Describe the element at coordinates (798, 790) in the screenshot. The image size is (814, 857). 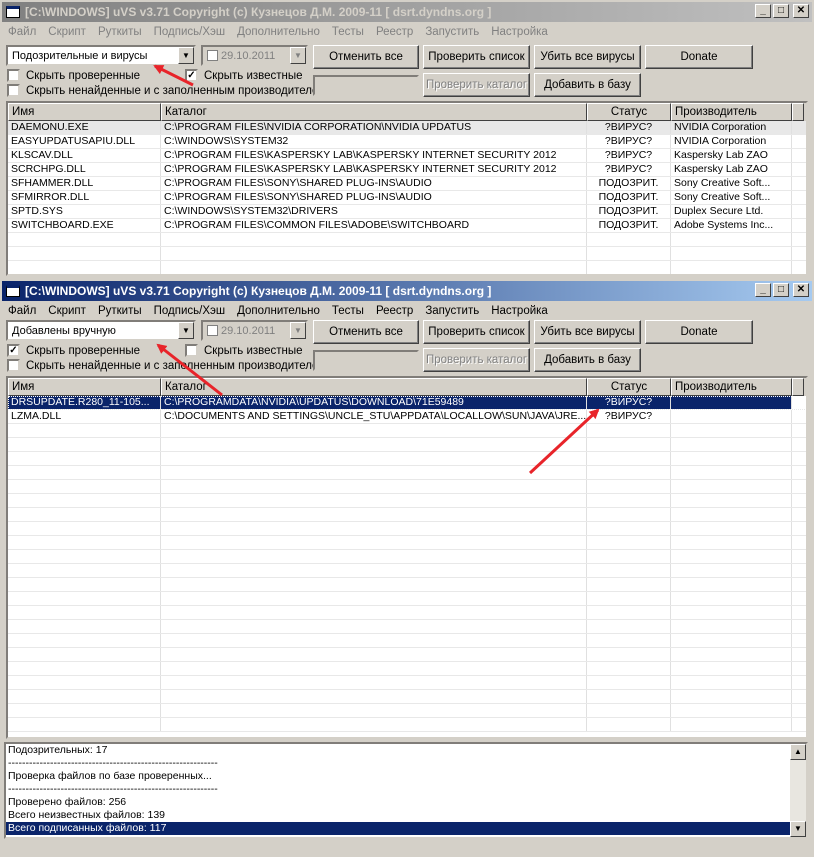
I see `log-scrollbar: ▲ ▼` at that location.